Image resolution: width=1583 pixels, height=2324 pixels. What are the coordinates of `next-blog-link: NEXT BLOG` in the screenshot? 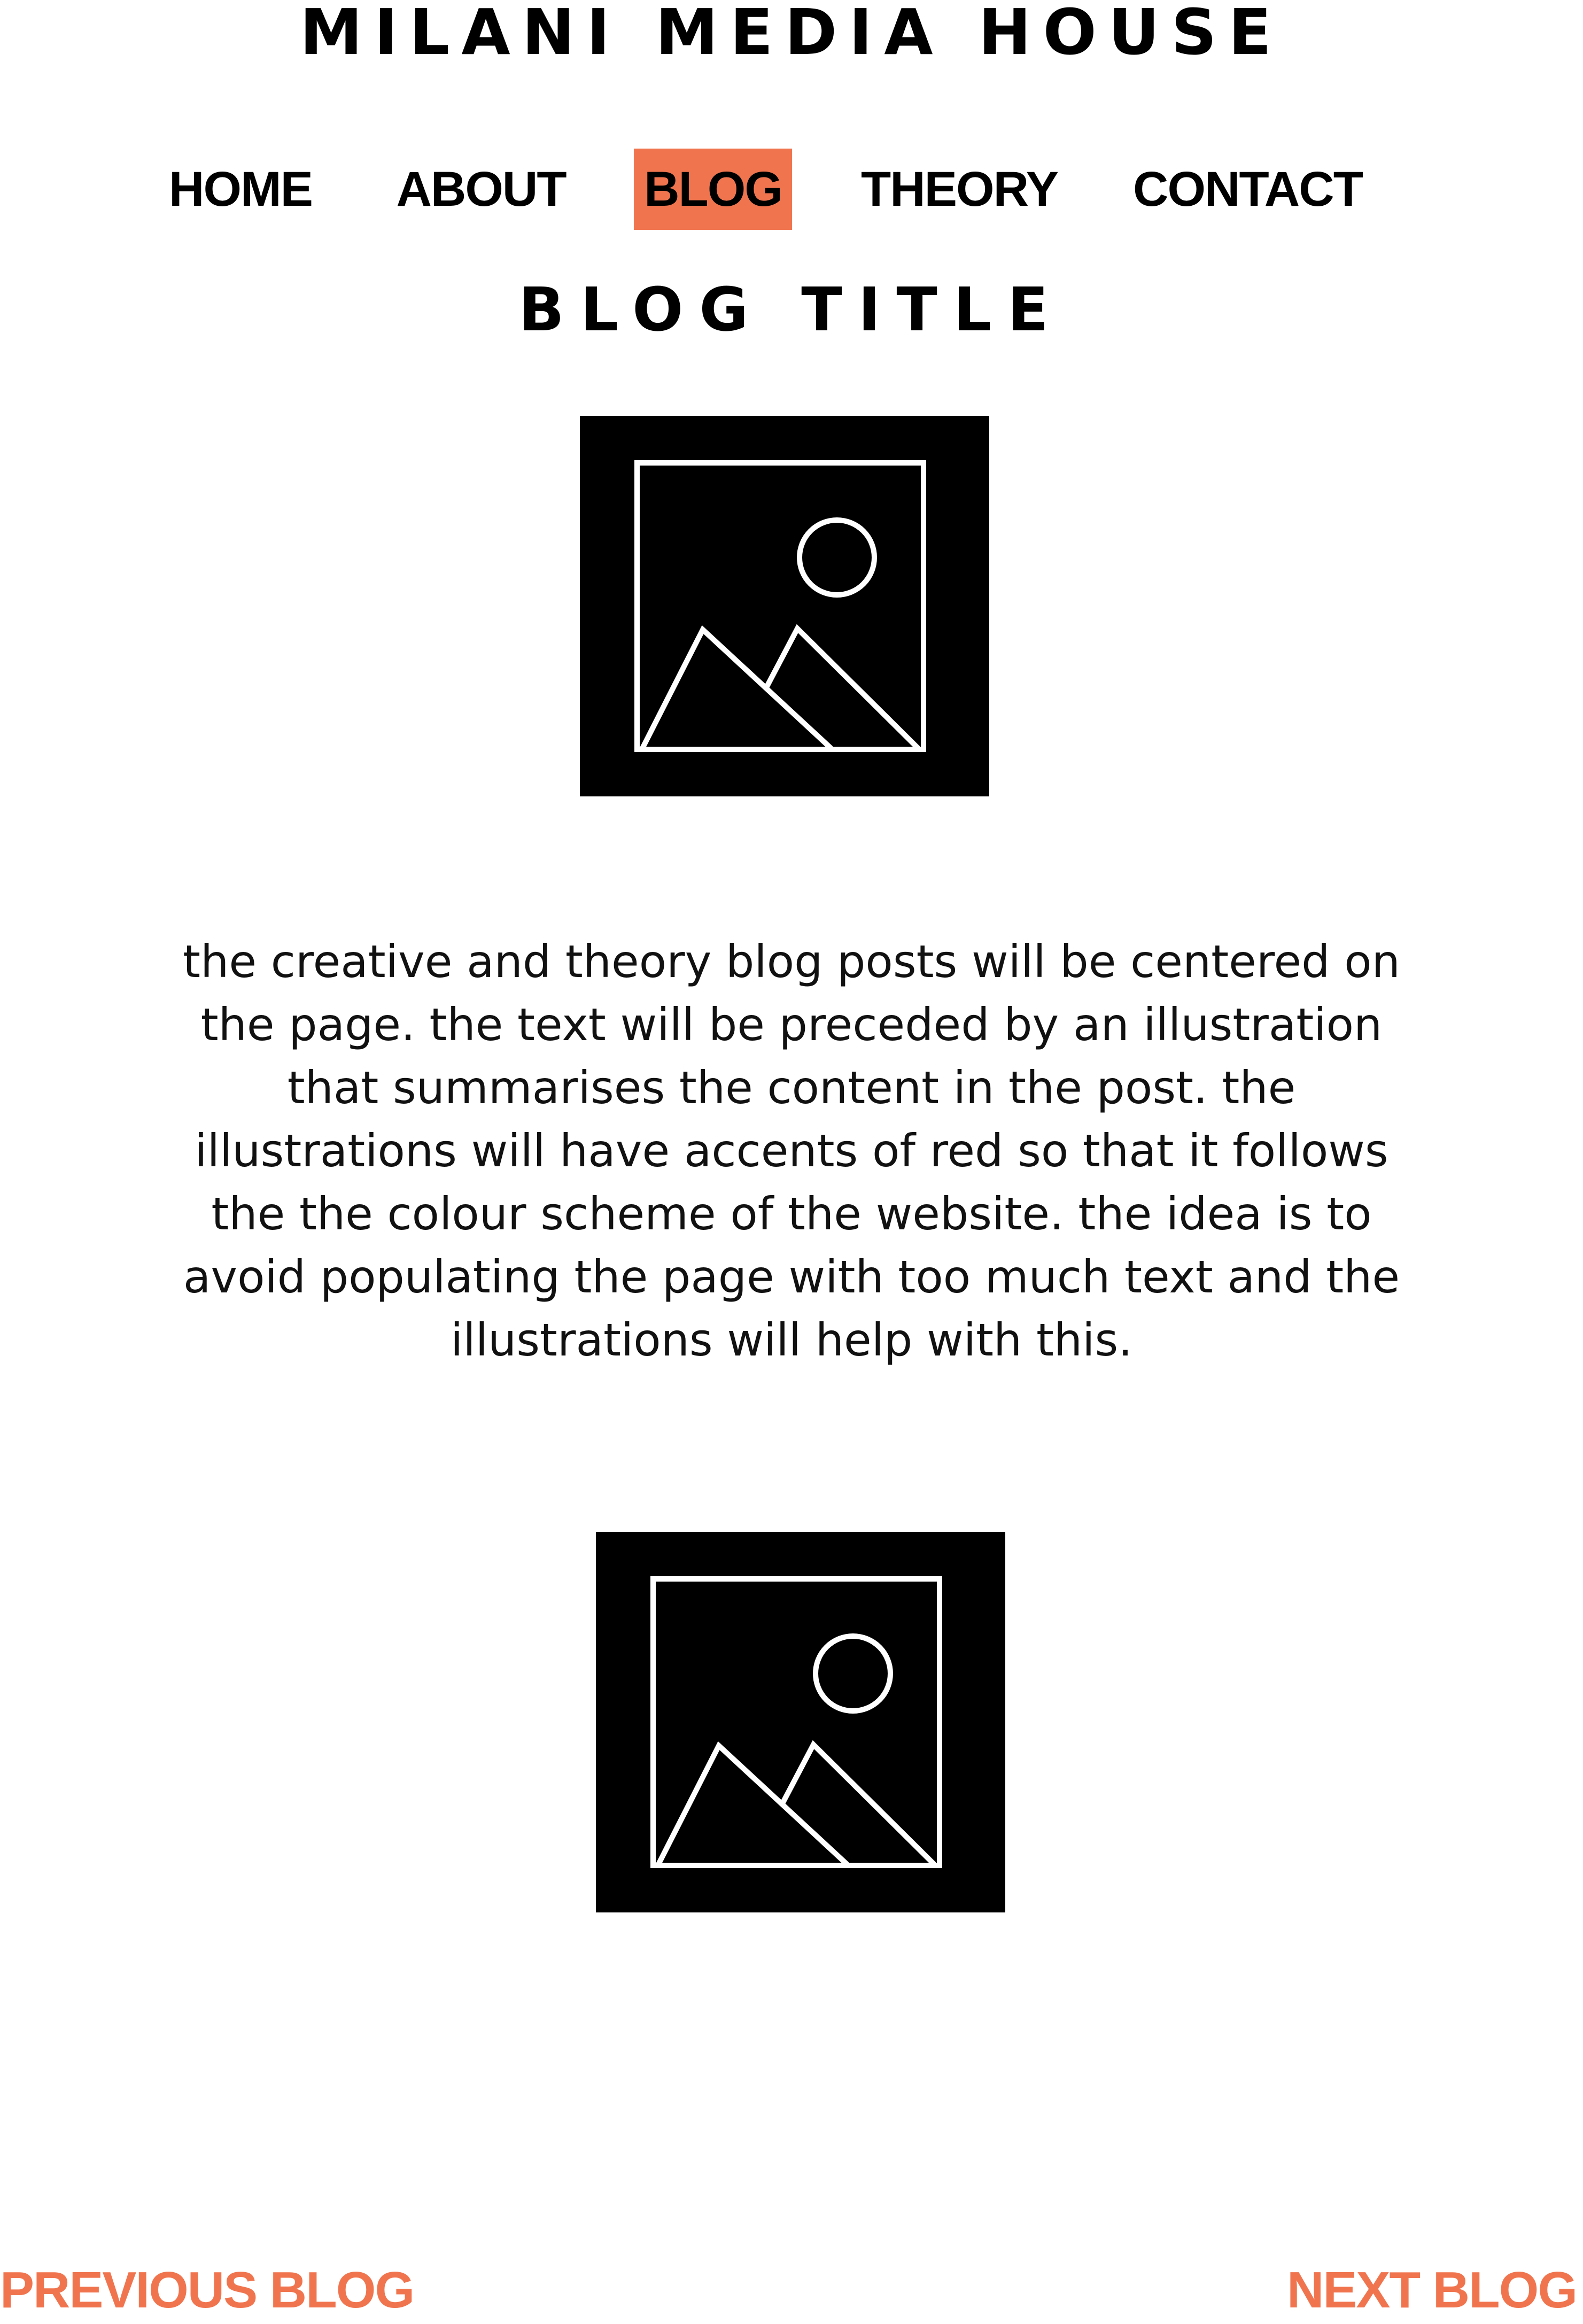 It's located at (1432, 2290).